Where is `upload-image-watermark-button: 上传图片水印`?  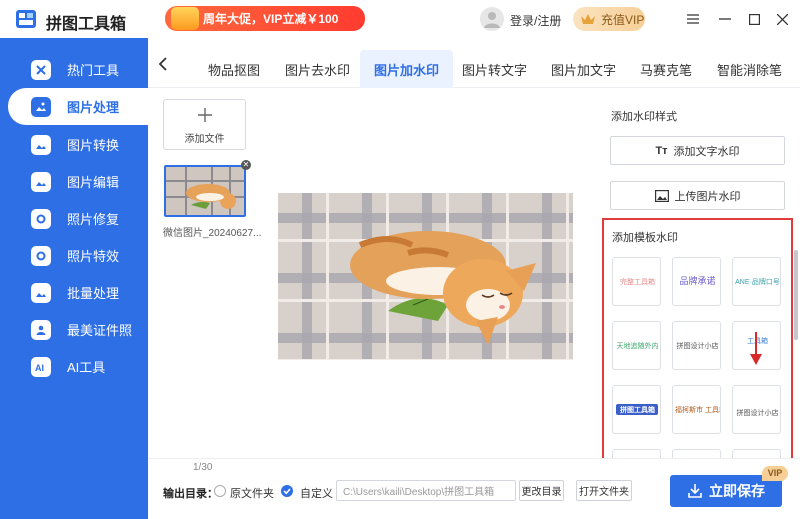
upload-image-watermark-button: 上传图片水印 is located at coordinates (697, 195).